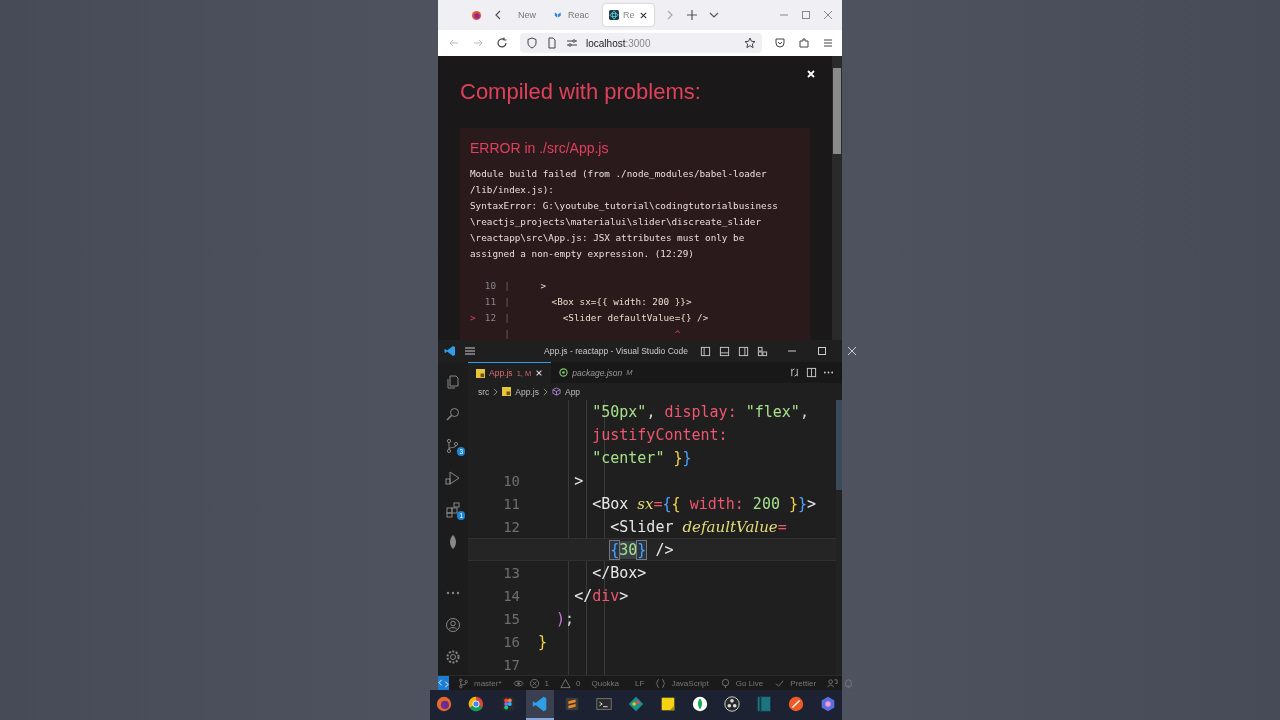 The image size is (1280, 720). Describe the element at coordinates (750, 43) in the screenshot. I see `bookmark-star-icon` at that location.